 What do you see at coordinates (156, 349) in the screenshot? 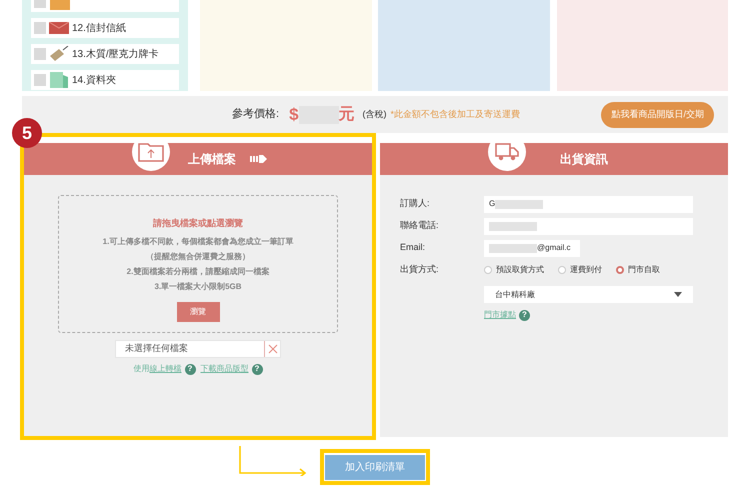
I see `file-status: 未選擇任何檔案` at bounding box center [156, 349].